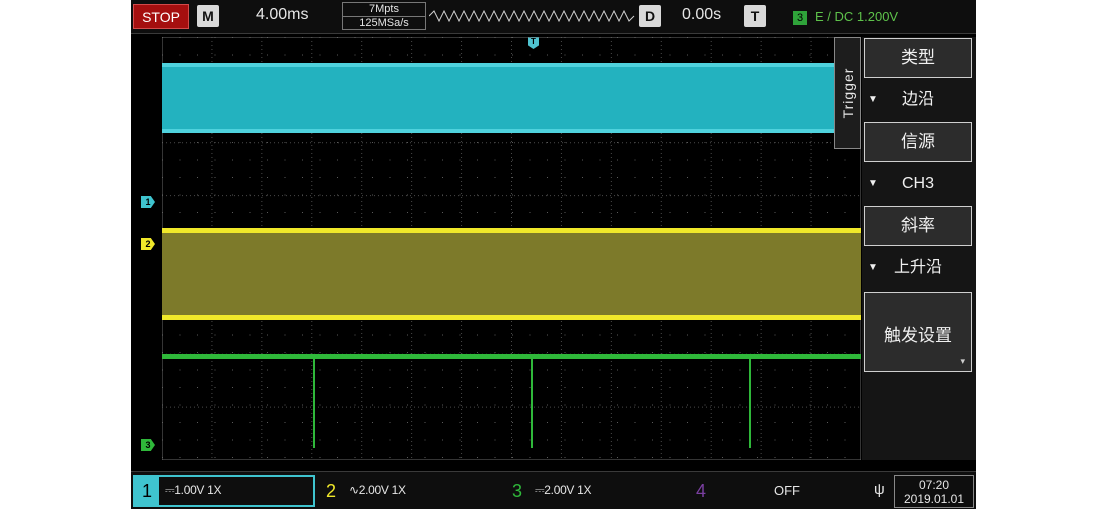  Describe the element at coordinates (208, 16) in the screenshot. I see `timebase-mode-badge: M` at that location.